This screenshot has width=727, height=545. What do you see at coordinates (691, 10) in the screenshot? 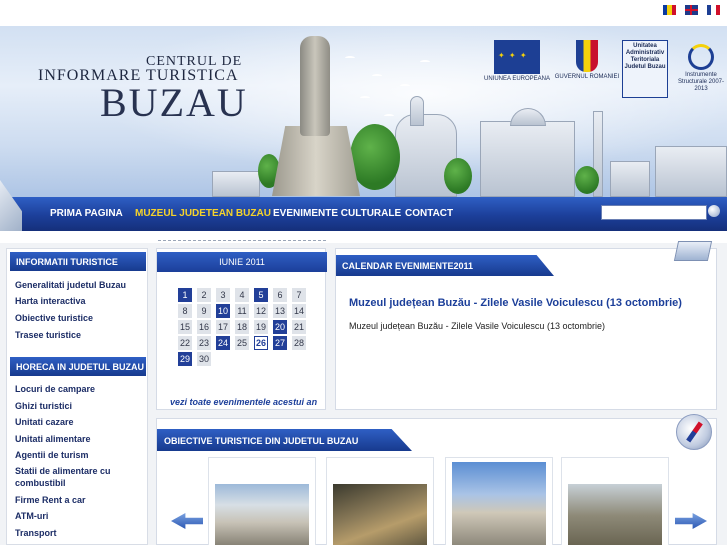
I see `english-flag-icon` at bounding box center [691, 10].